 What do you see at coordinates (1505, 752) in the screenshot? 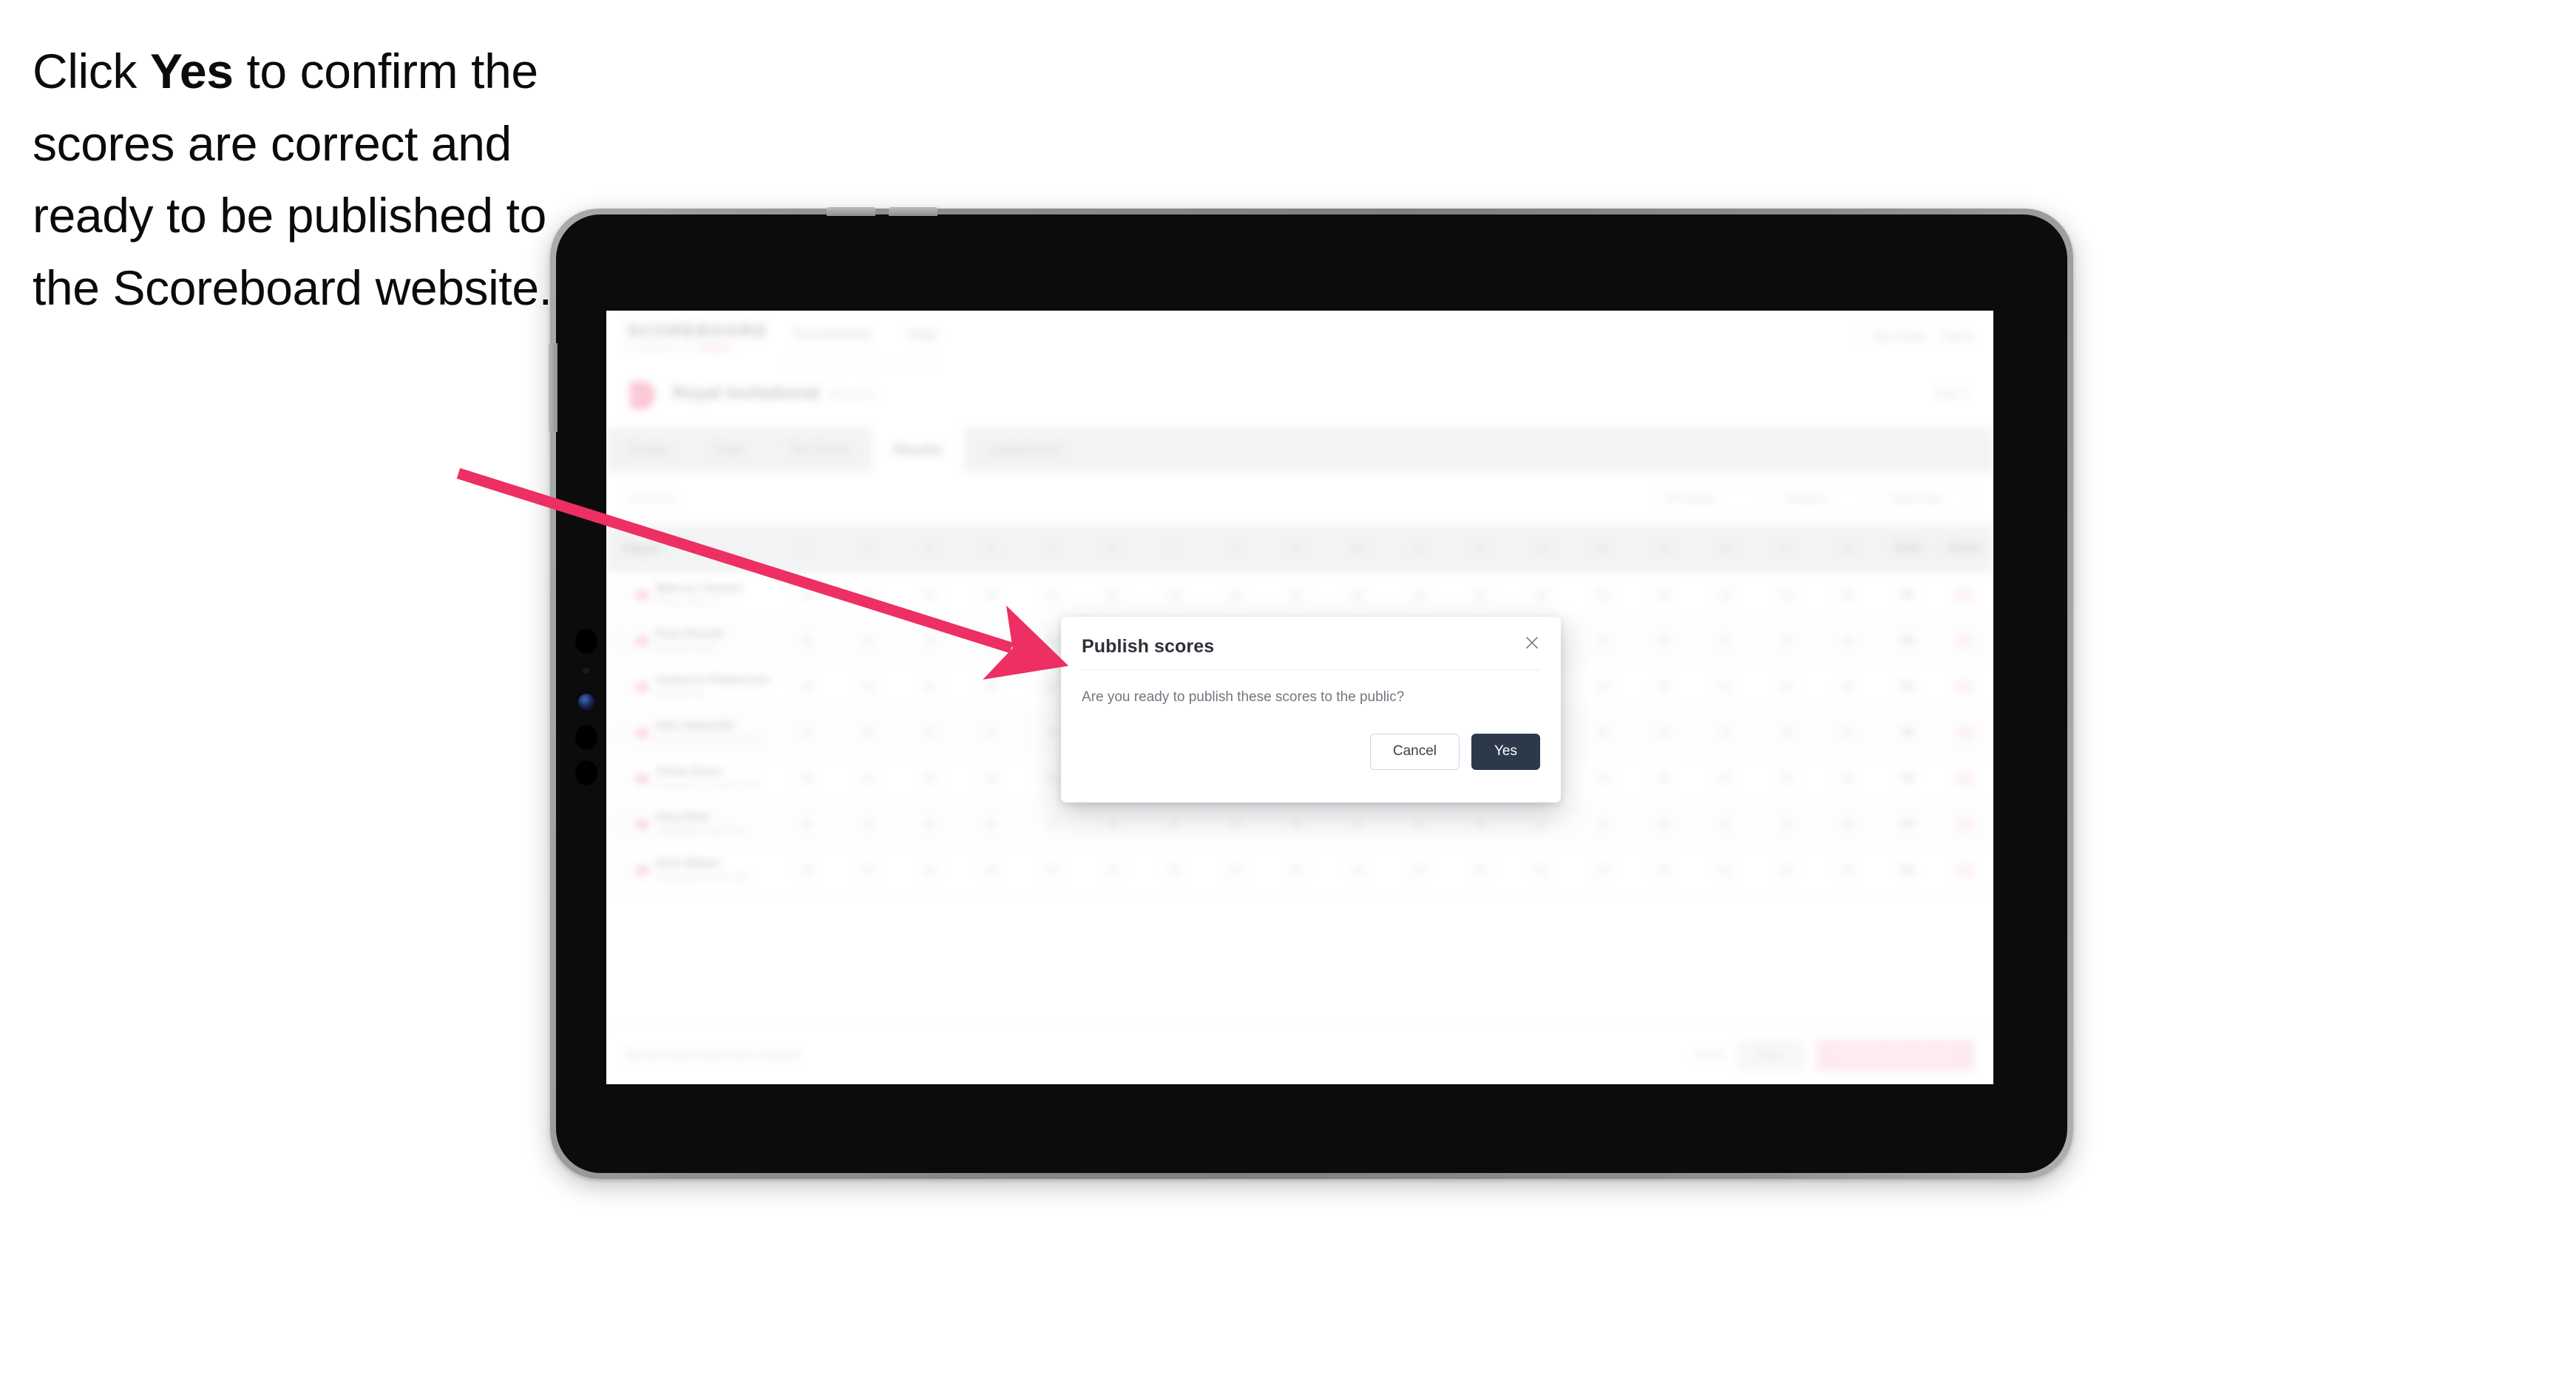
I see `yes-button: Yes` at bounding box center [1505, 752].